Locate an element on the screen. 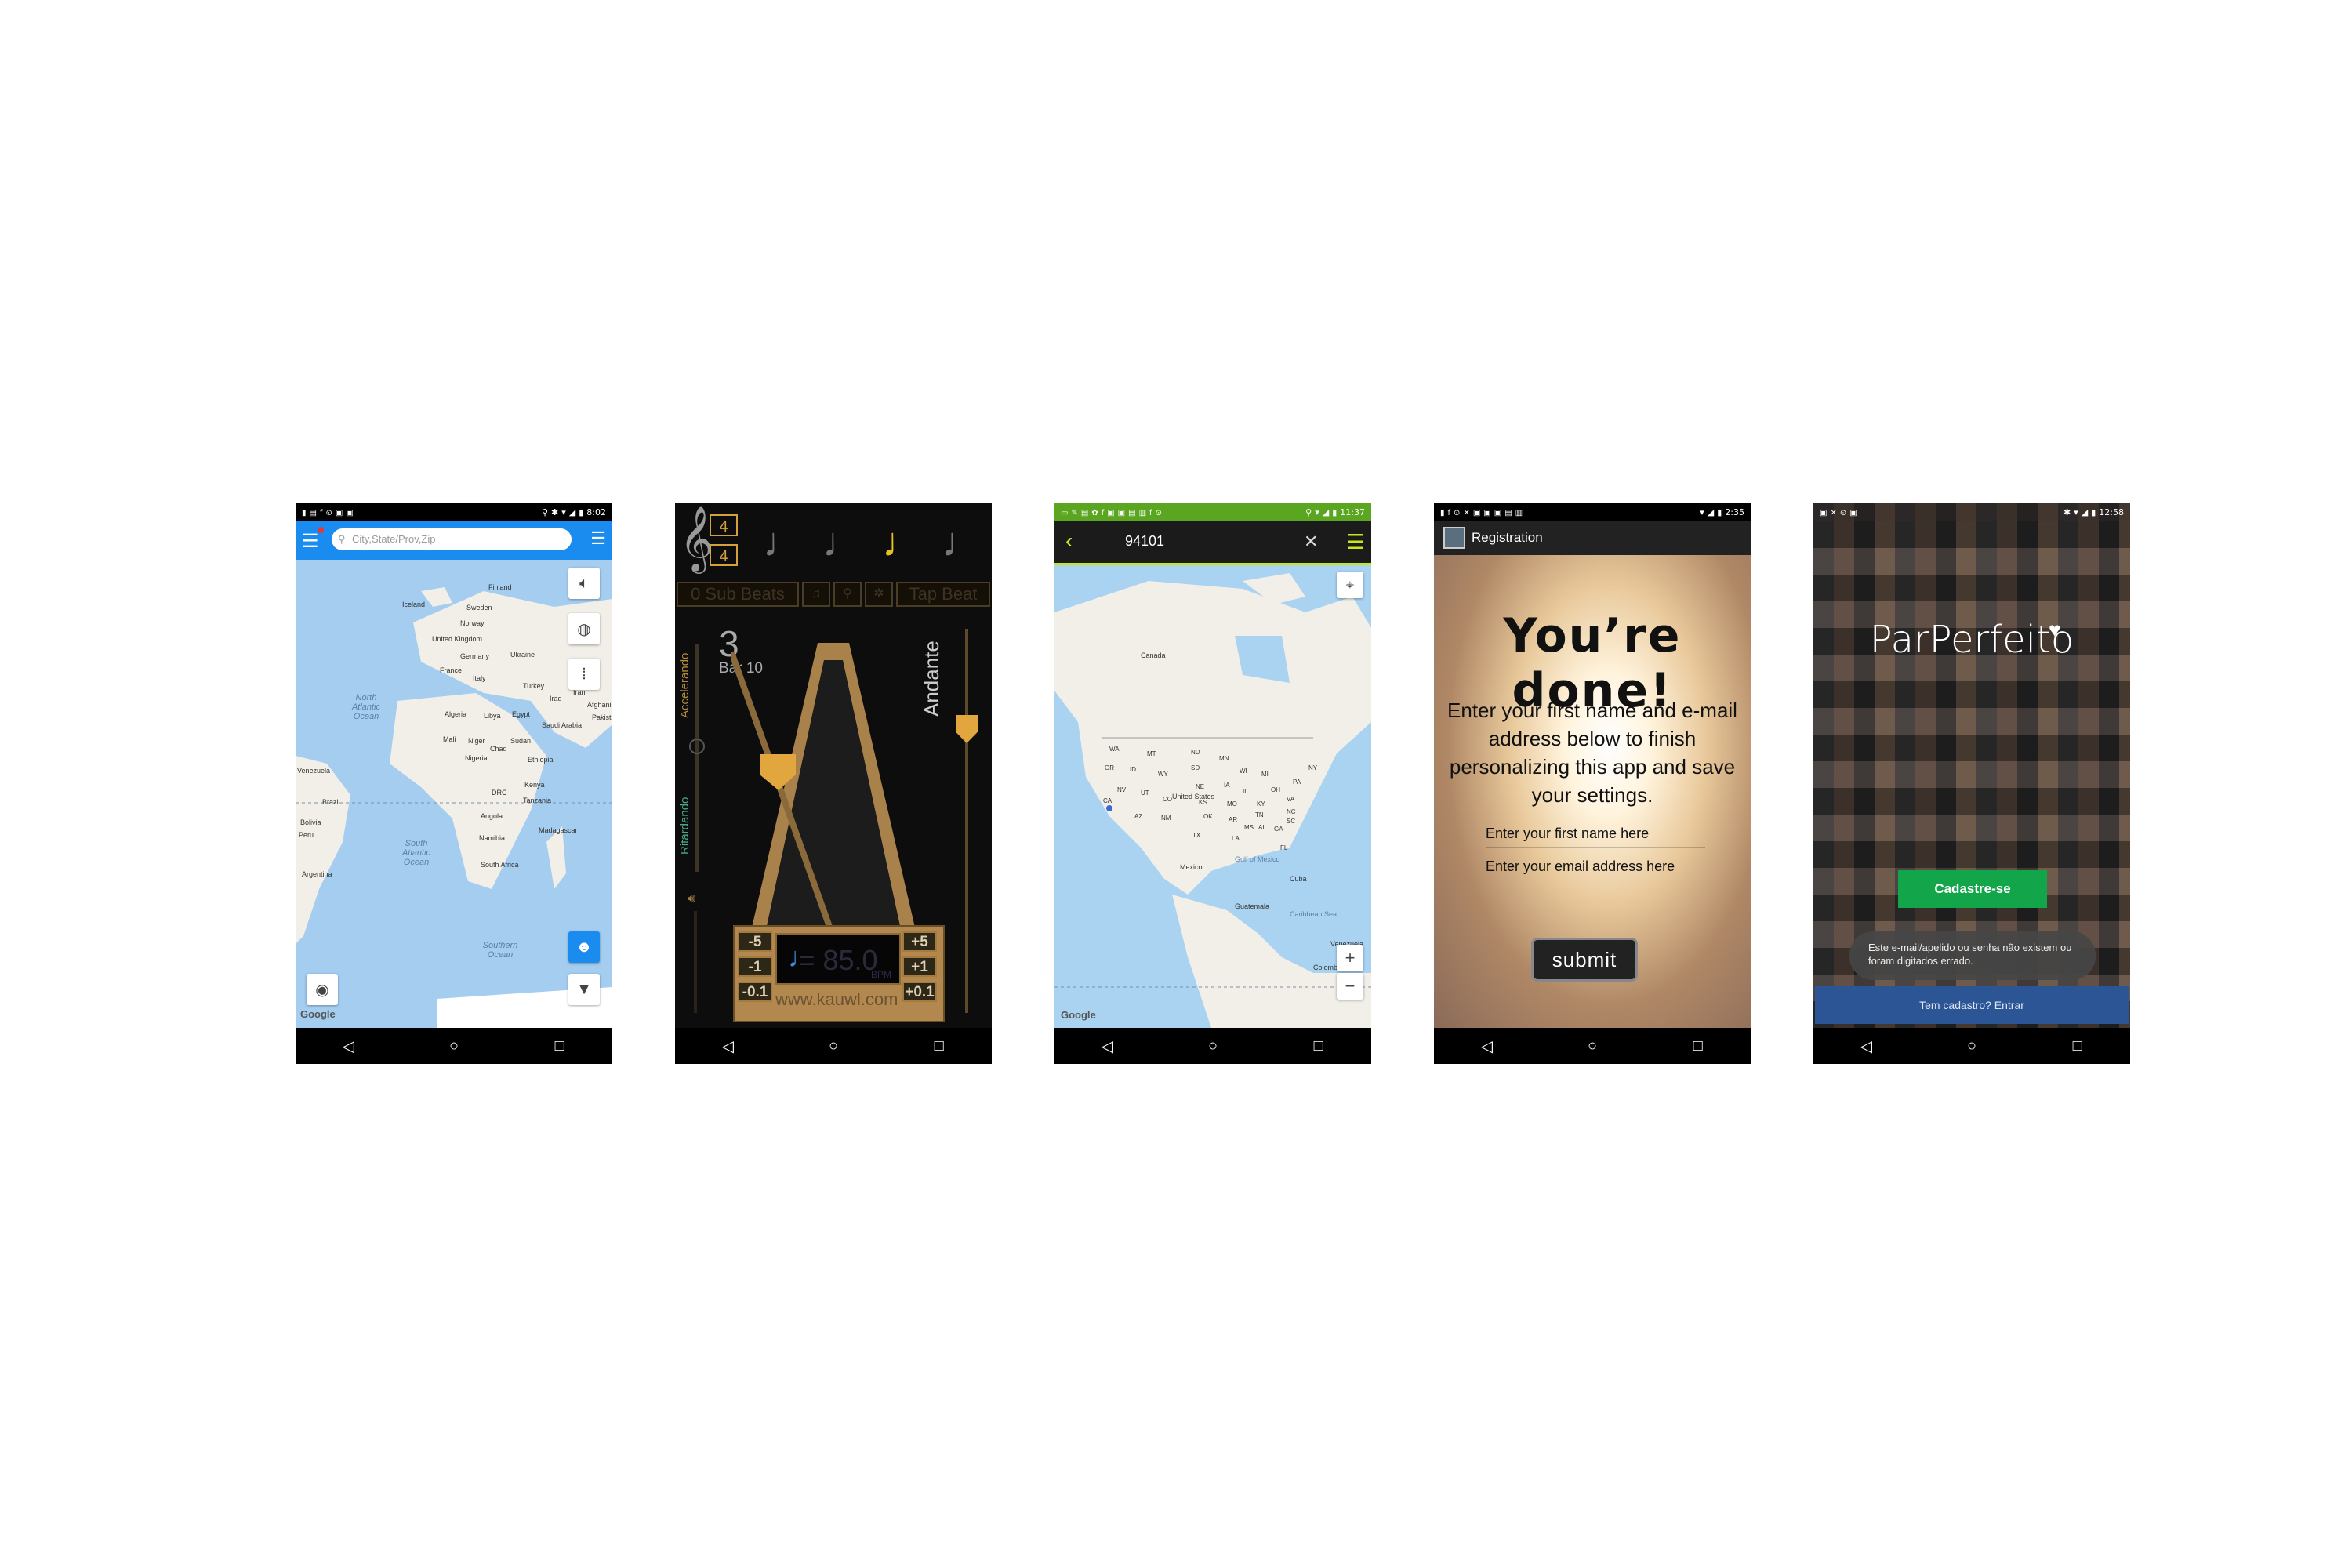  label-state-ok: OK is located at coordinates (1208, 816).